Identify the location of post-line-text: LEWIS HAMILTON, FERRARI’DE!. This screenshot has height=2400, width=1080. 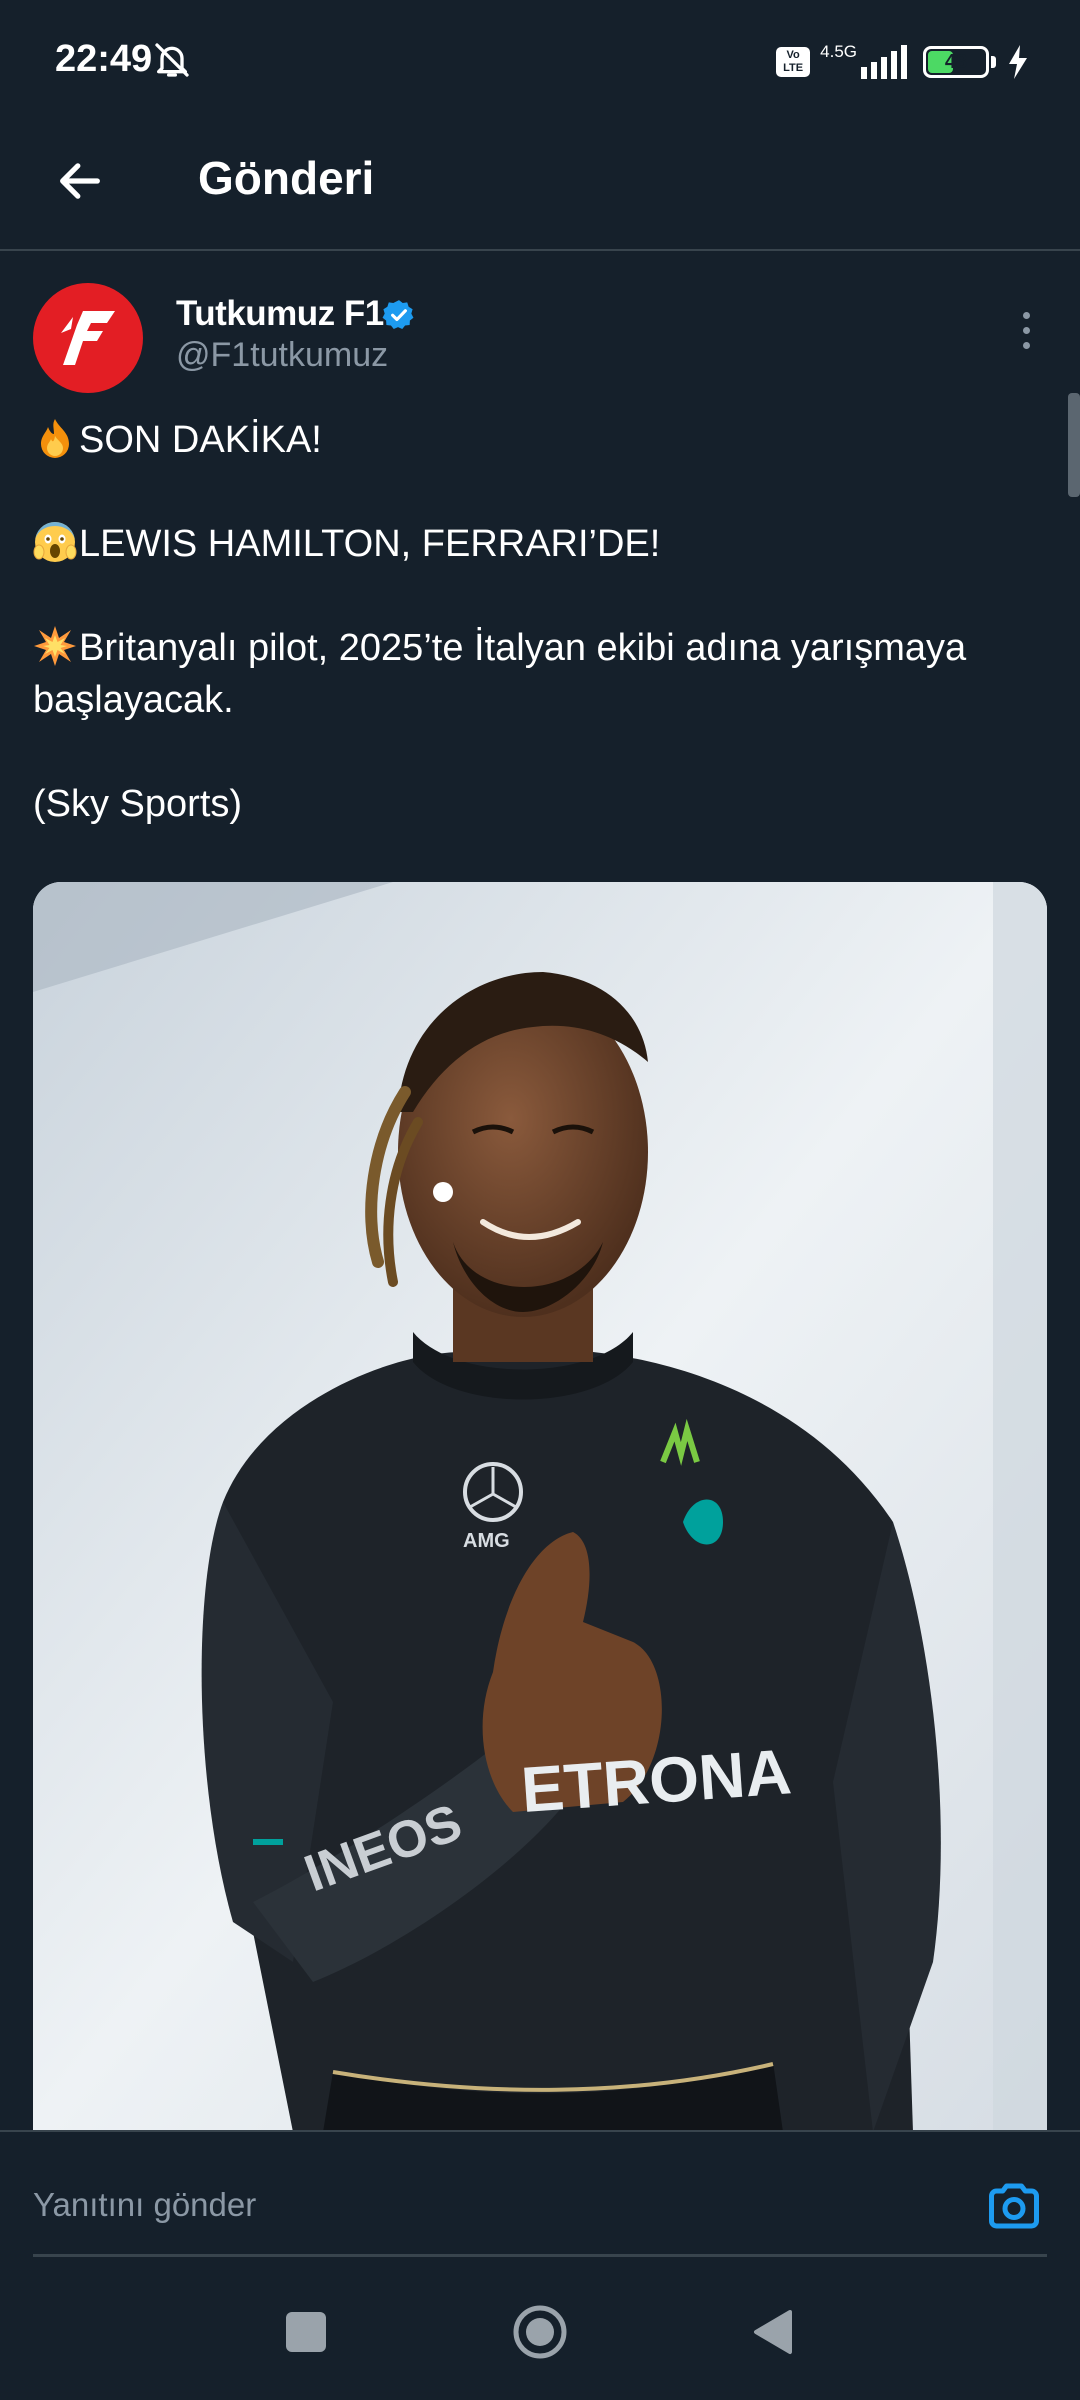
(370, 544).